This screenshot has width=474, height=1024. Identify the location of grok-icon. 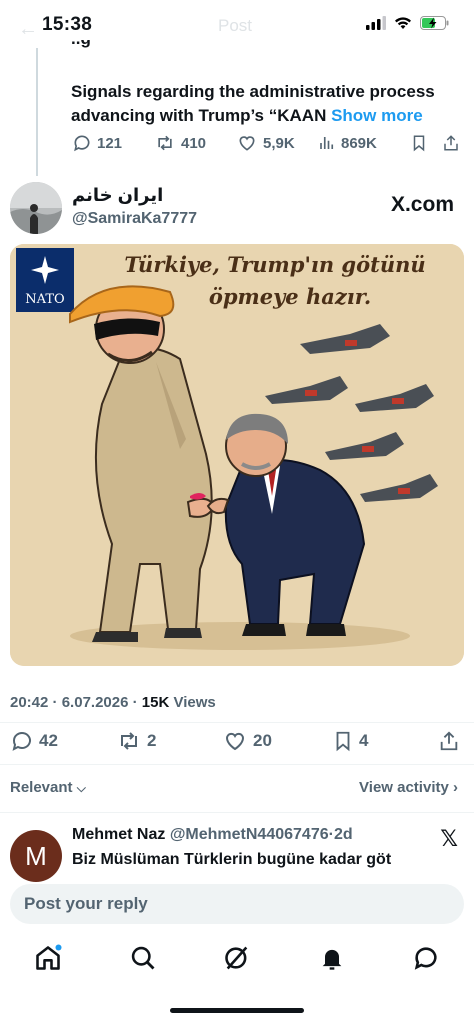
(236, 958).